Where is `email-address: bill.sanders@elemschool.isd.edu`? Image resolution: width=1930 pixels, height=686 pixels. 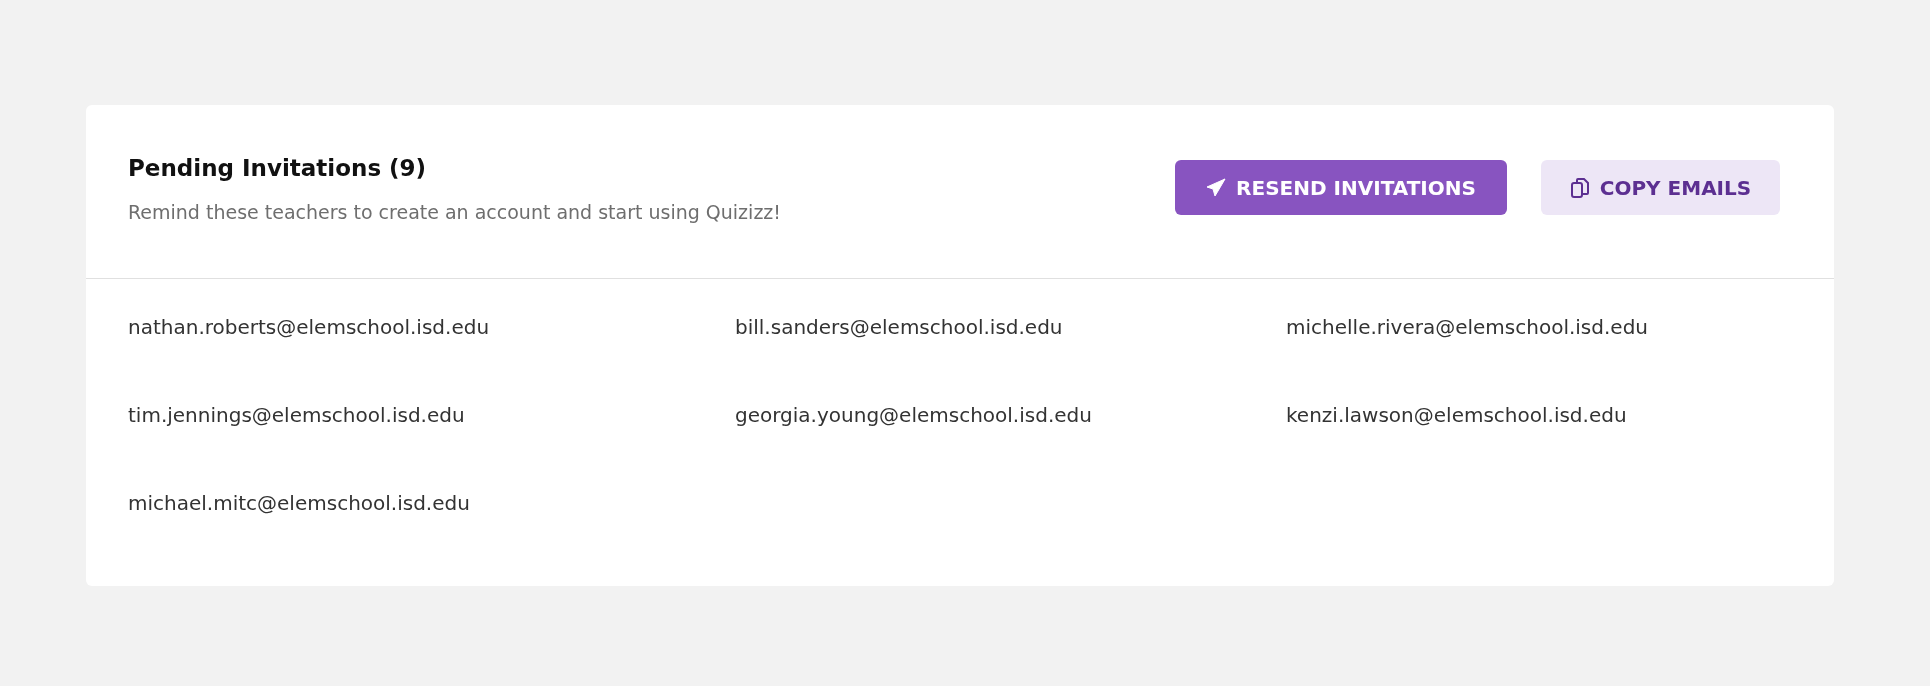
email-address: bill.sanders@elemschool.isd.edu is located at coordinates (899, 327).